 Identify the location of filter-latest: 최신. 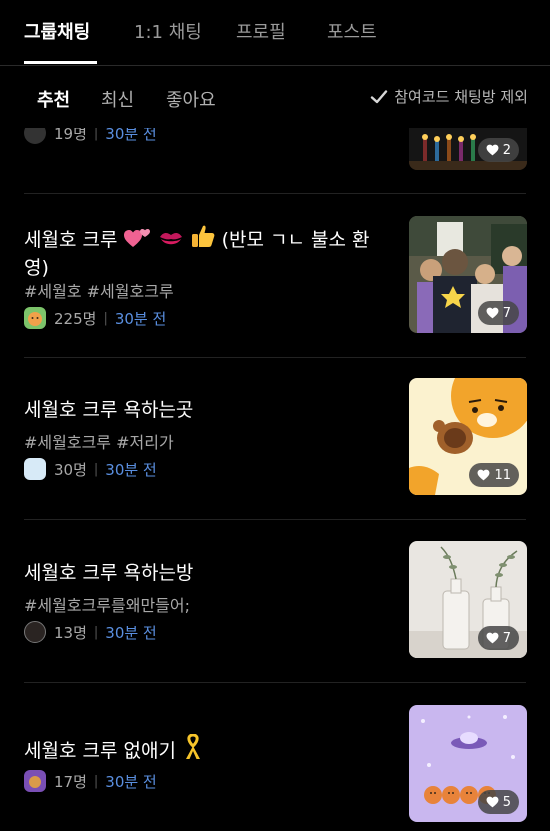
(117, 99).